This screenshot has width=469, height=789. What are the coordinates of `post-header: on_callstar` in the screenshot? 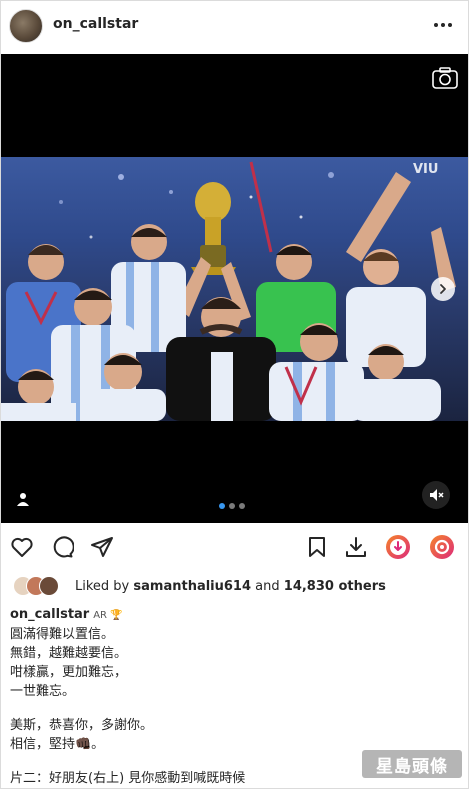 It's located at (234, 27).